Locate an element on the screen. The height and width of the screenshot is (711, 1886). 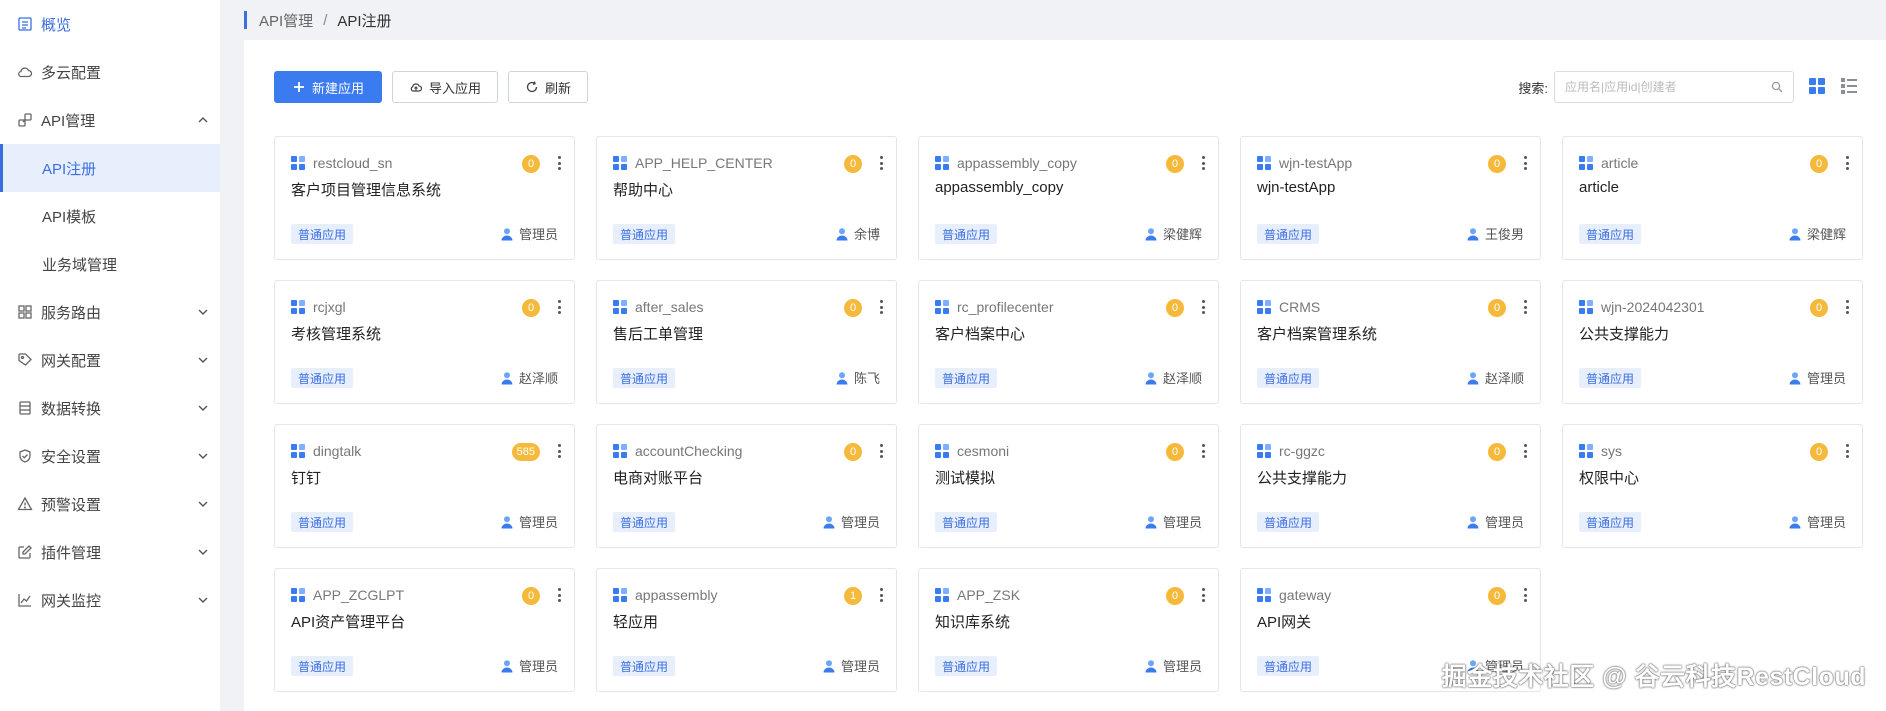
sidebar-item-overview: 概览 is located at coordinates (110, 24).